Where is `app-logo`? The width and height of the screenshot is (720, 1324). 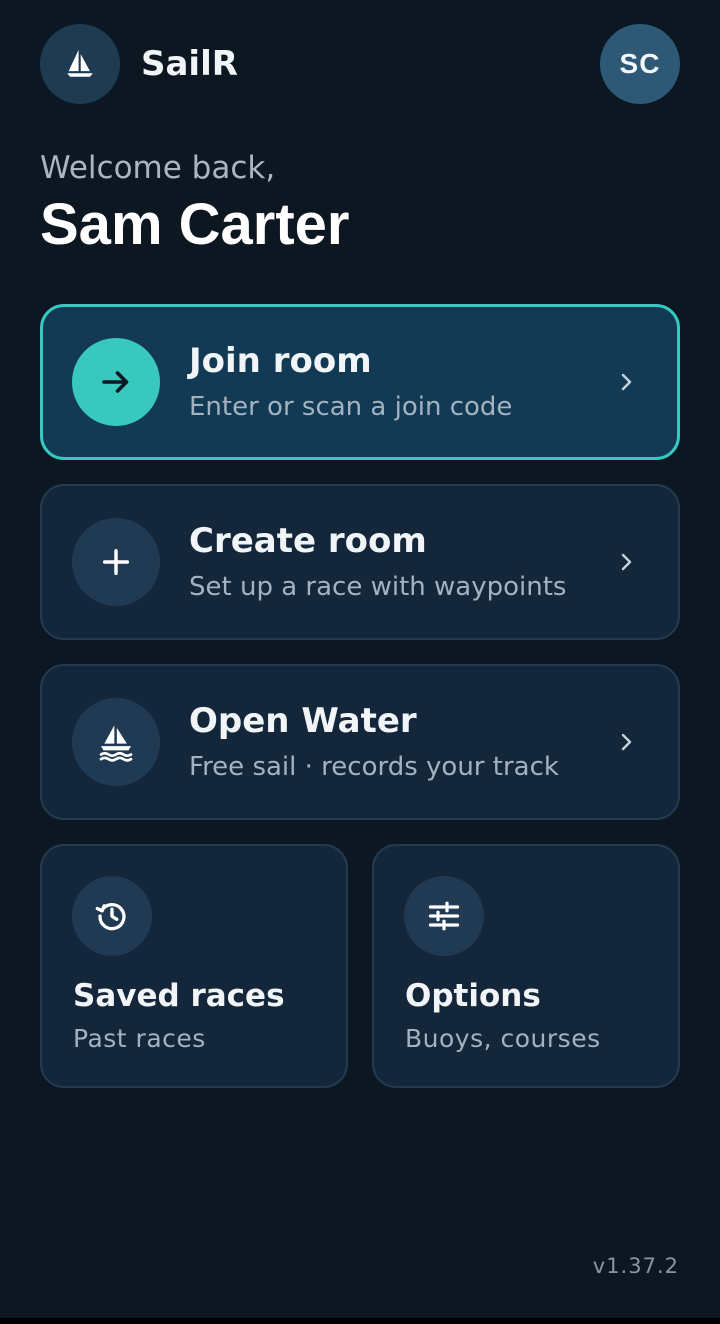 app-logo is located at coordinates (80, 64).